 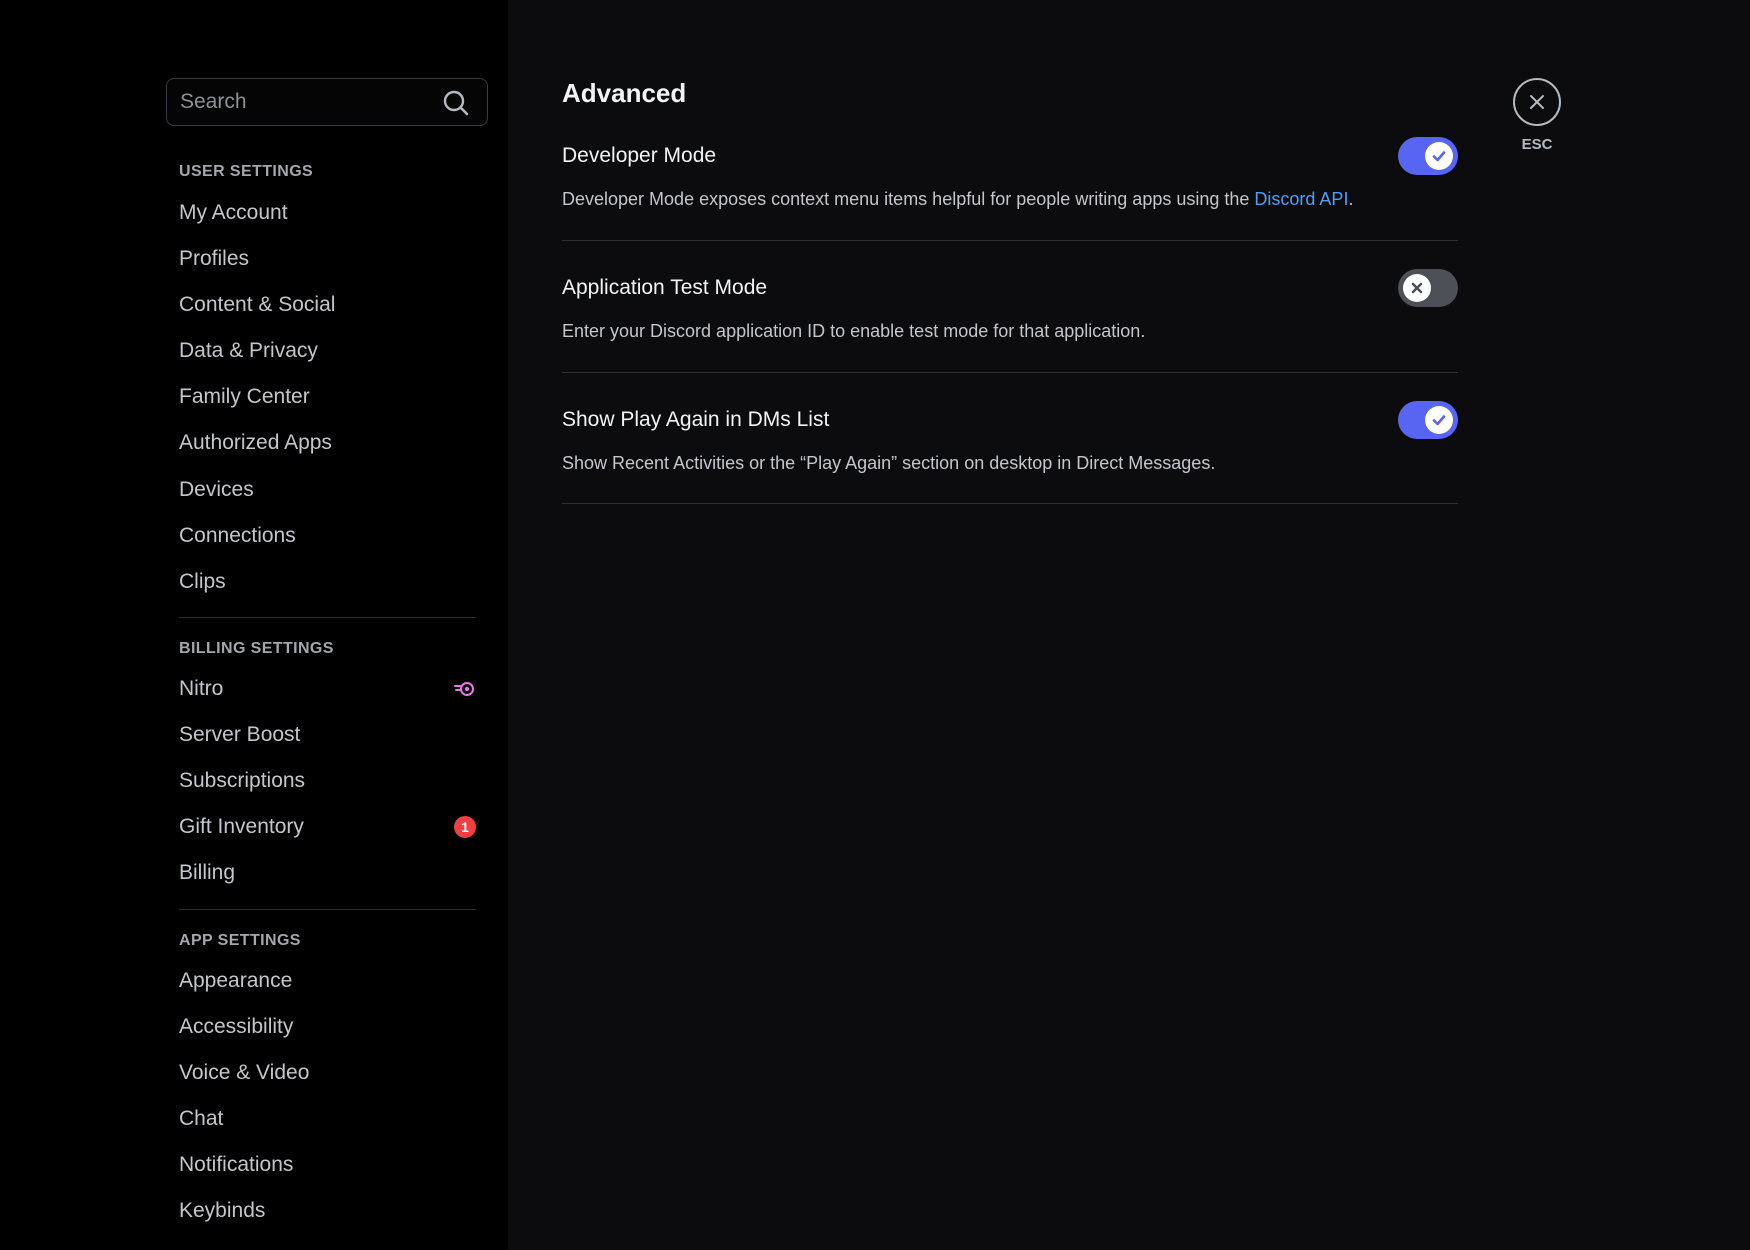 What do you see at coordinates (237, 535) in the screenshot?
I see `sidebar-item-label: Connections` at bounding box center [237, 535].